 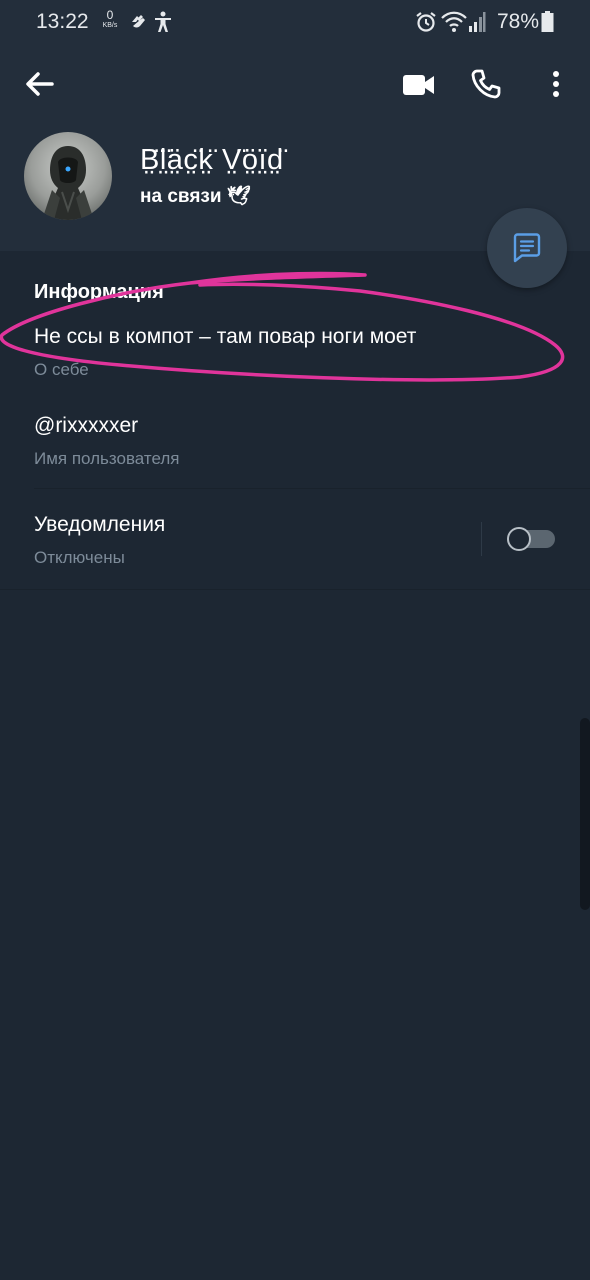 I want to click on battery-percent: 78%, so click(x=518, y=21).